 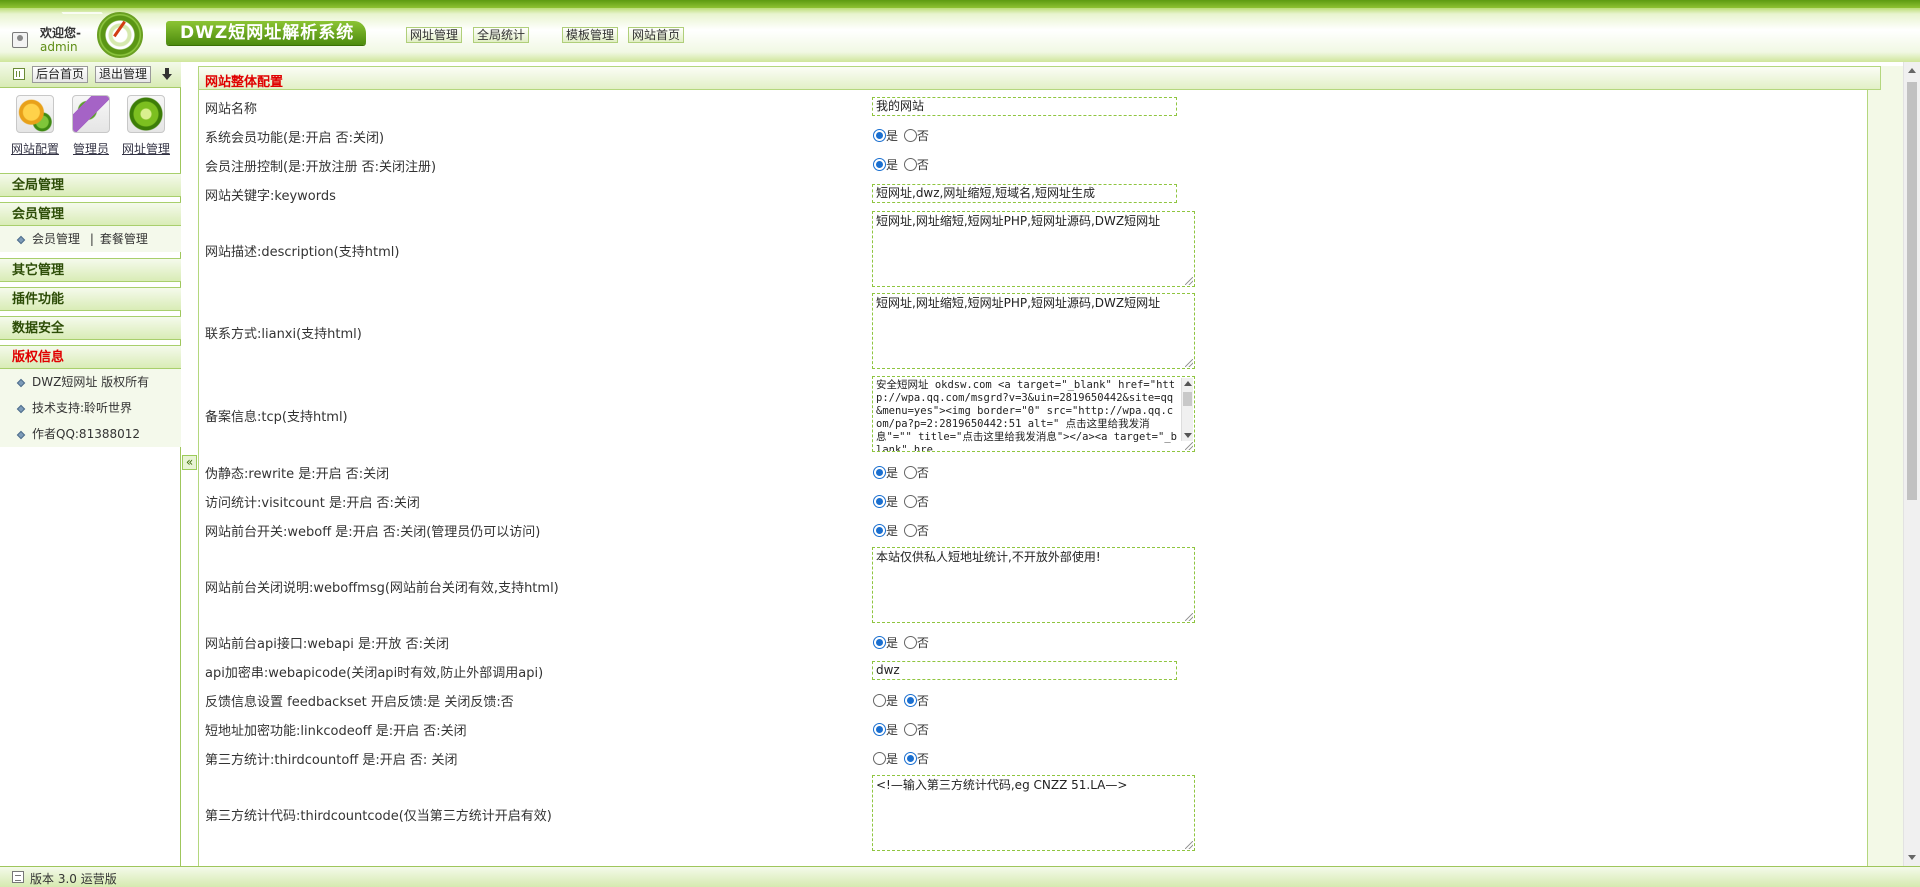 I want to click on panel-header: 网站整体配置, so click(x=1039, y=78).